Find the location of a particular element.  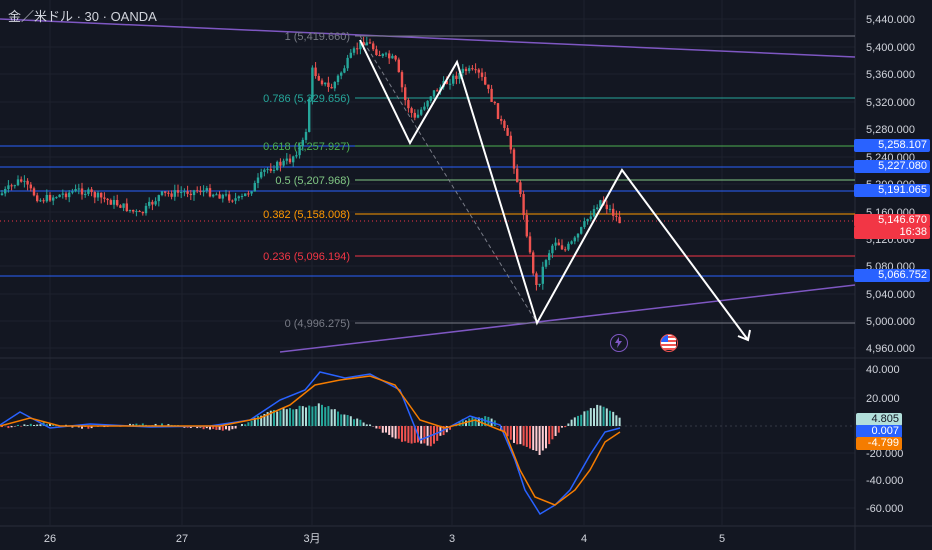

price-tick-label: 5,360.000 is located at coordinates (890, 75).